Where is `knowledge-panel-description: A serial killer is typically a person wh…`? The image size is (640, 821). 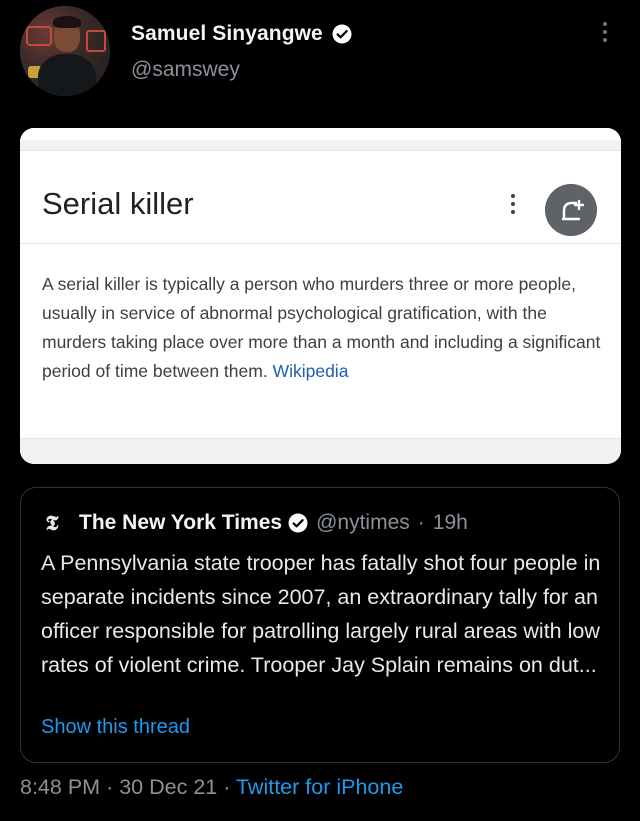 knowledge-panel-description: A serial killer is typically a person wh… is located at coordinates (322, 328).